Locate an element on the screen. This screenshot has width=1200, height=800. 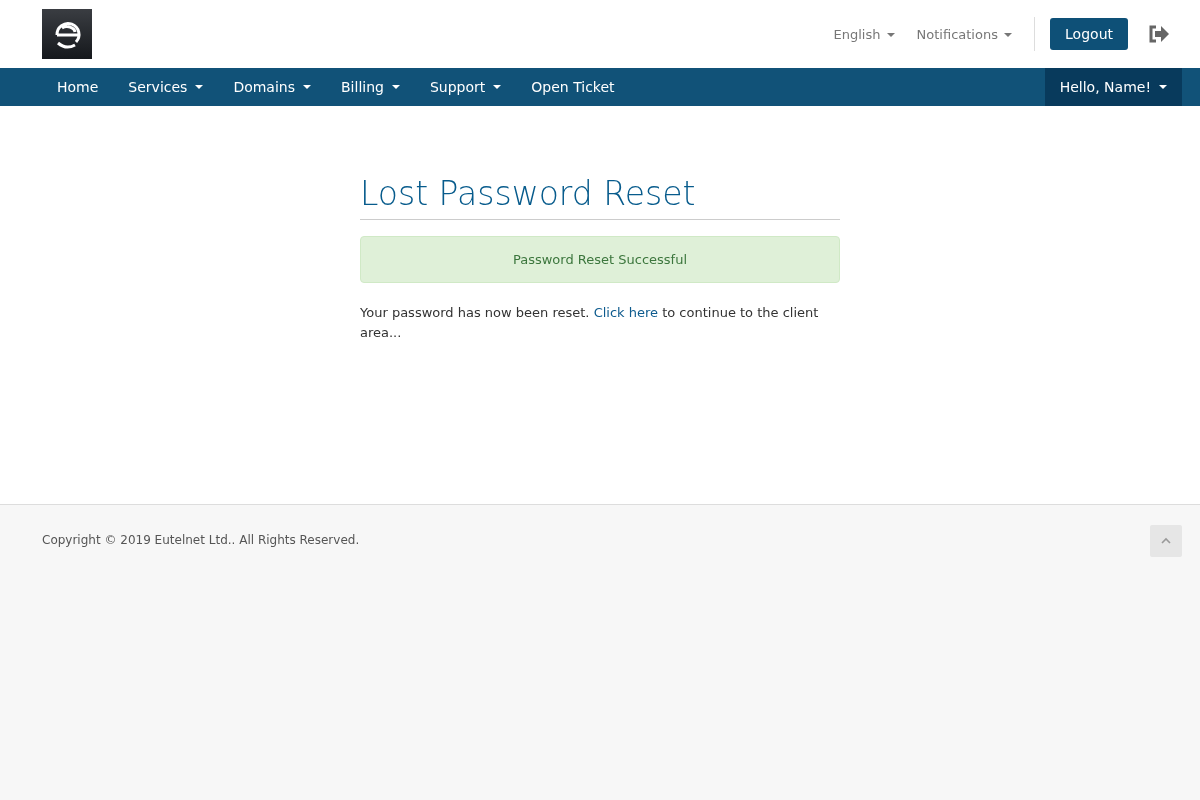
success-alert: Password Reset Successful is located at coordinates (600, 259).